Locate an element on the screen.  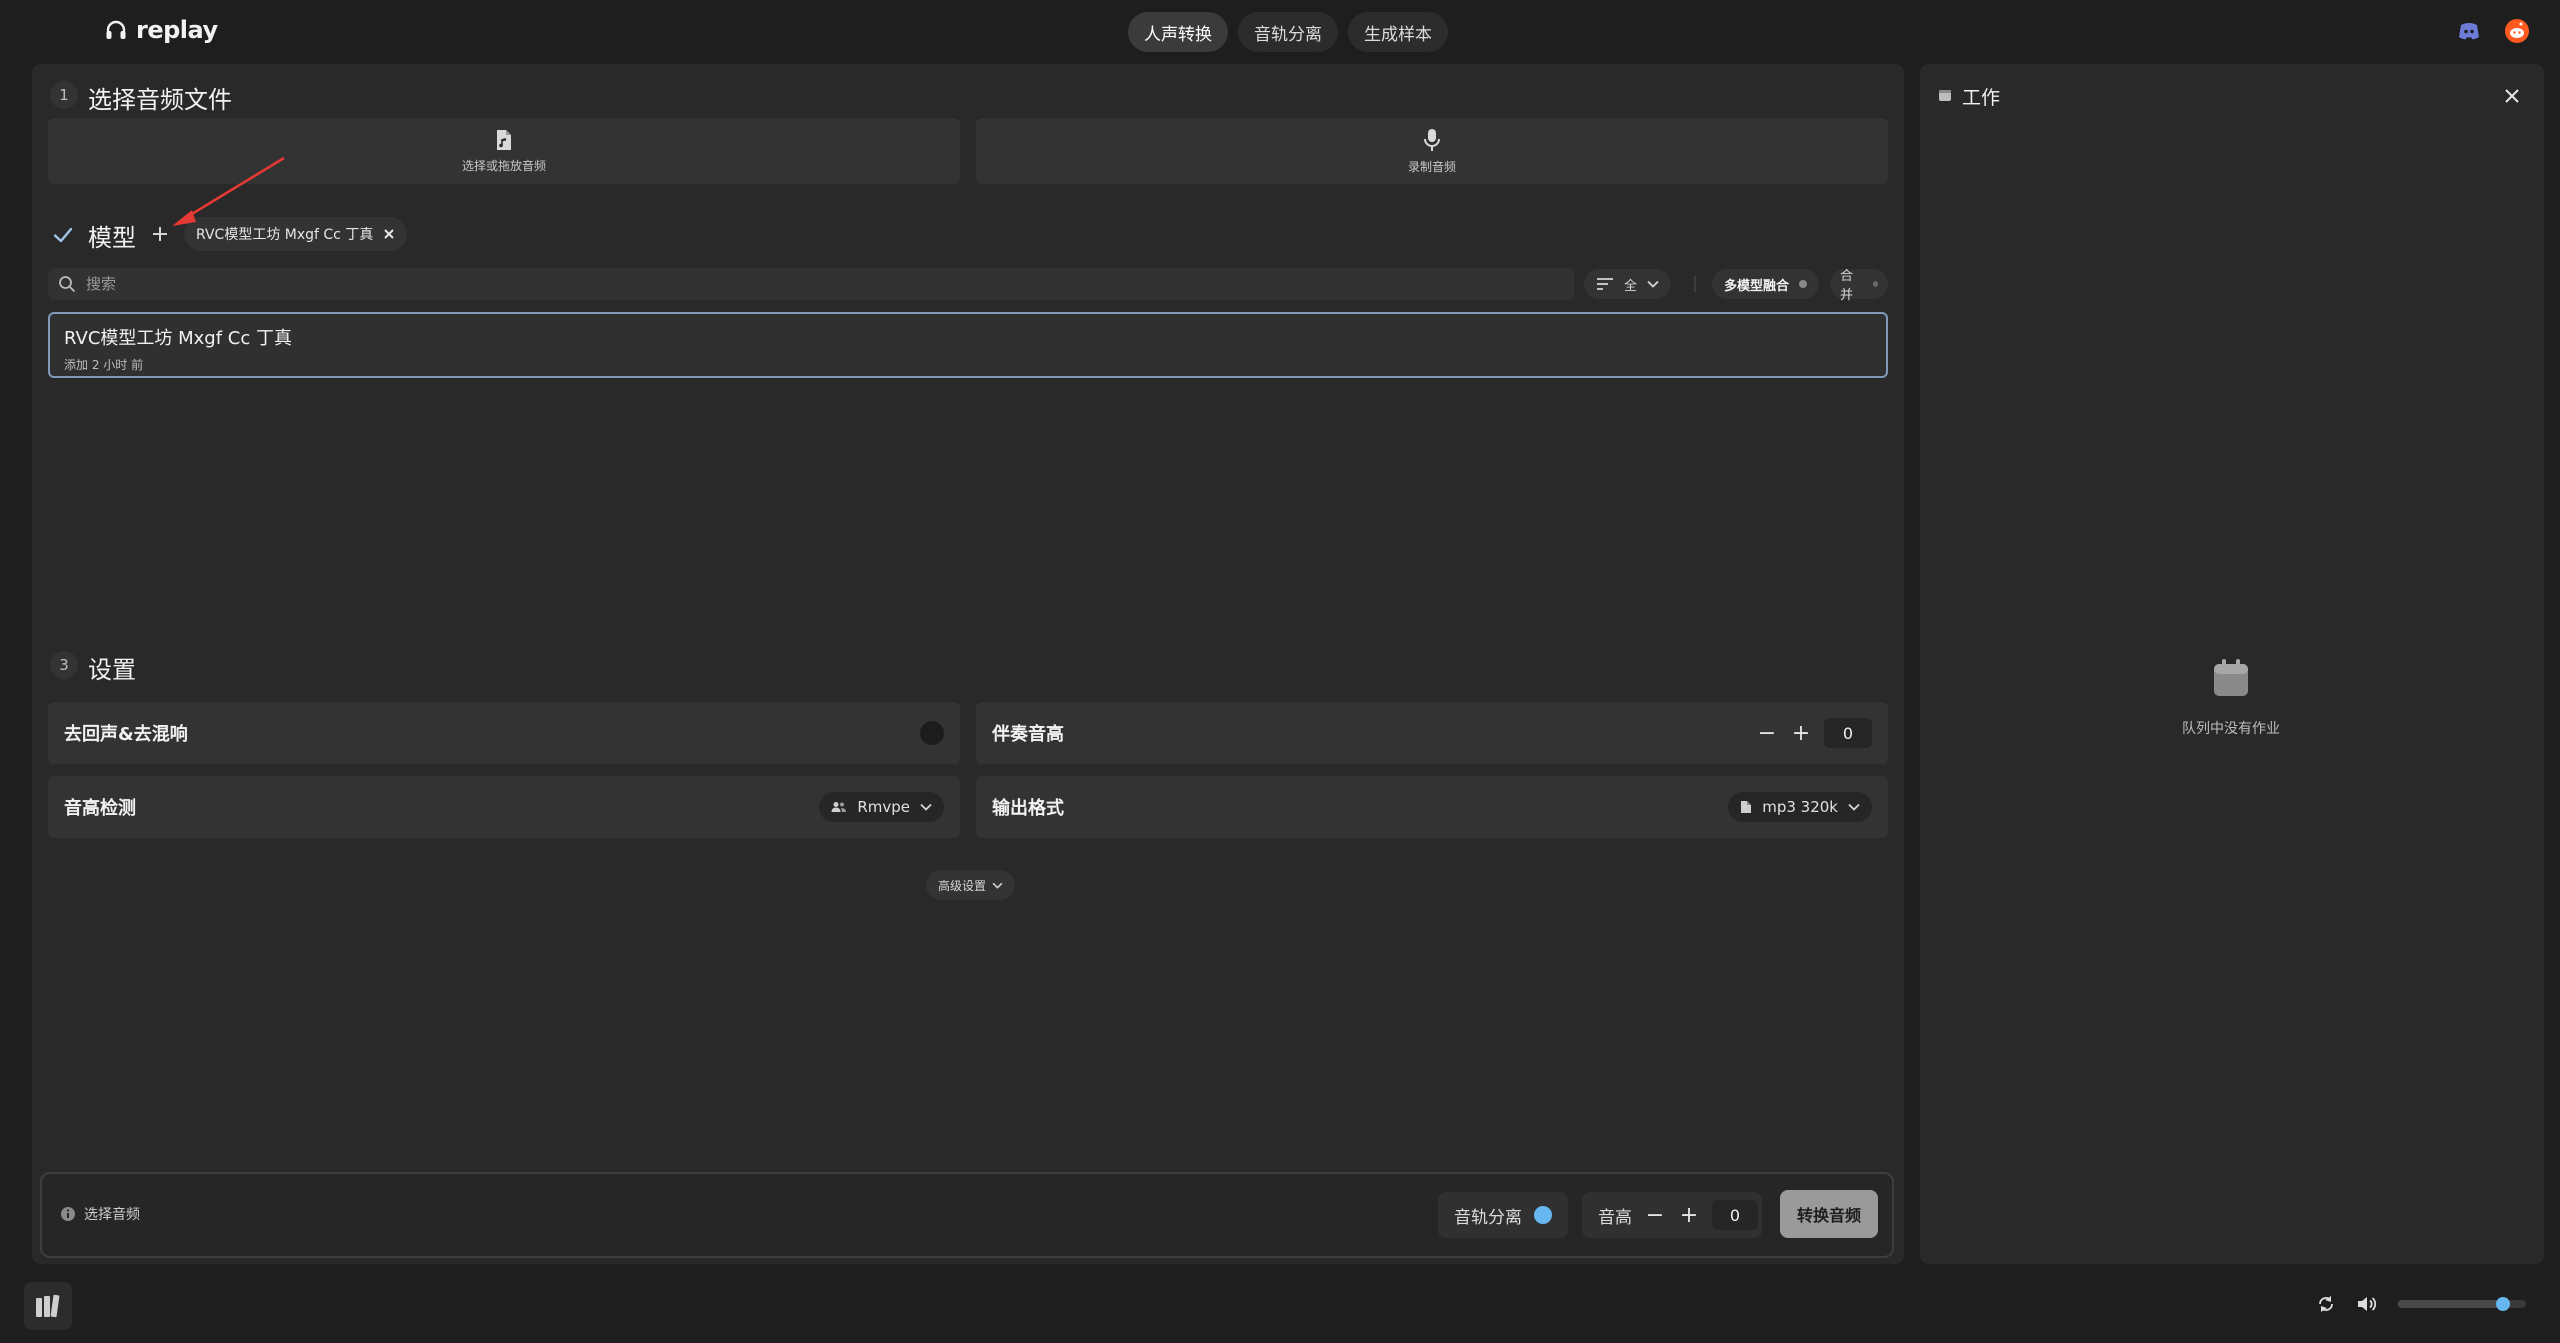
pitch-control-box: 音高 − + 0 is located at coordinates (1672, 1215).